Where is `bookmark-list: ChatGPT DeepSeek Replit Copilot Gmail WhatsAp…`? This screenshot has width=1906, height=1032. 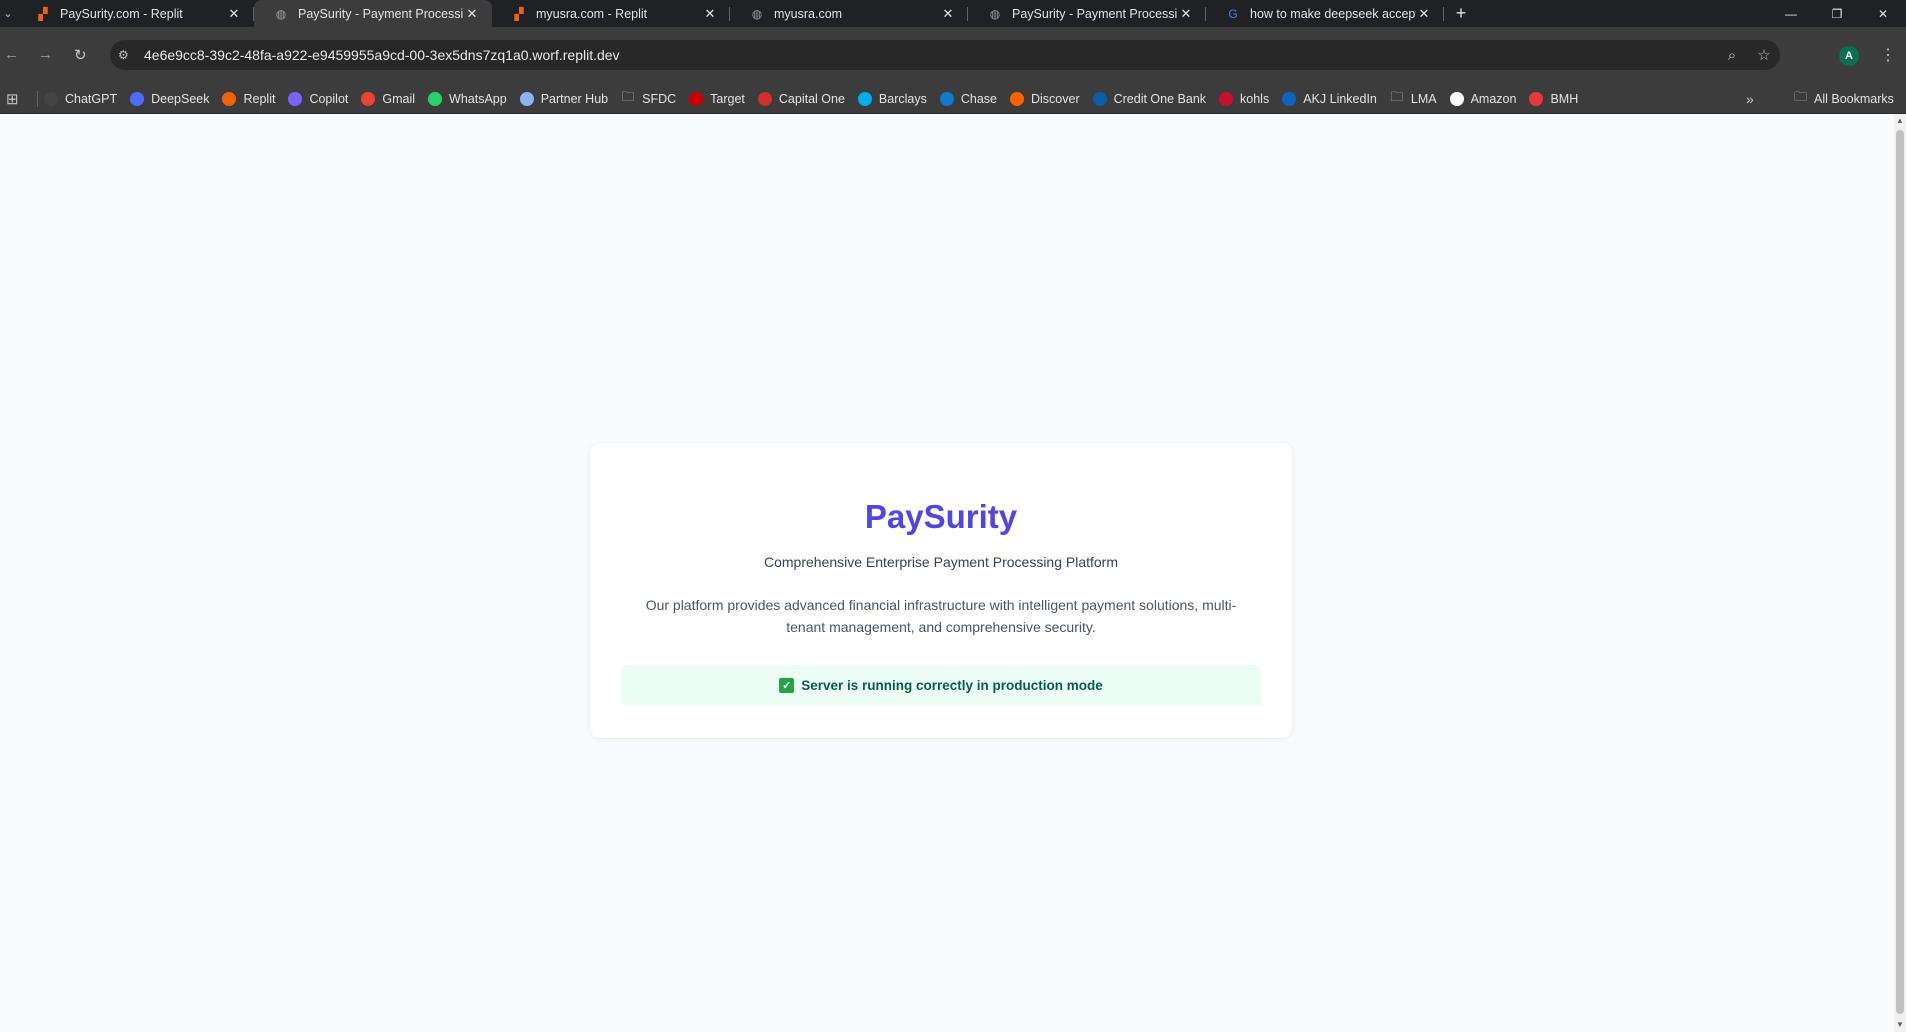
bookmark-list: ChatGPT DeepSeek Replit Copilot Gmail WhatsAp… is located at coordinates (817, 99).